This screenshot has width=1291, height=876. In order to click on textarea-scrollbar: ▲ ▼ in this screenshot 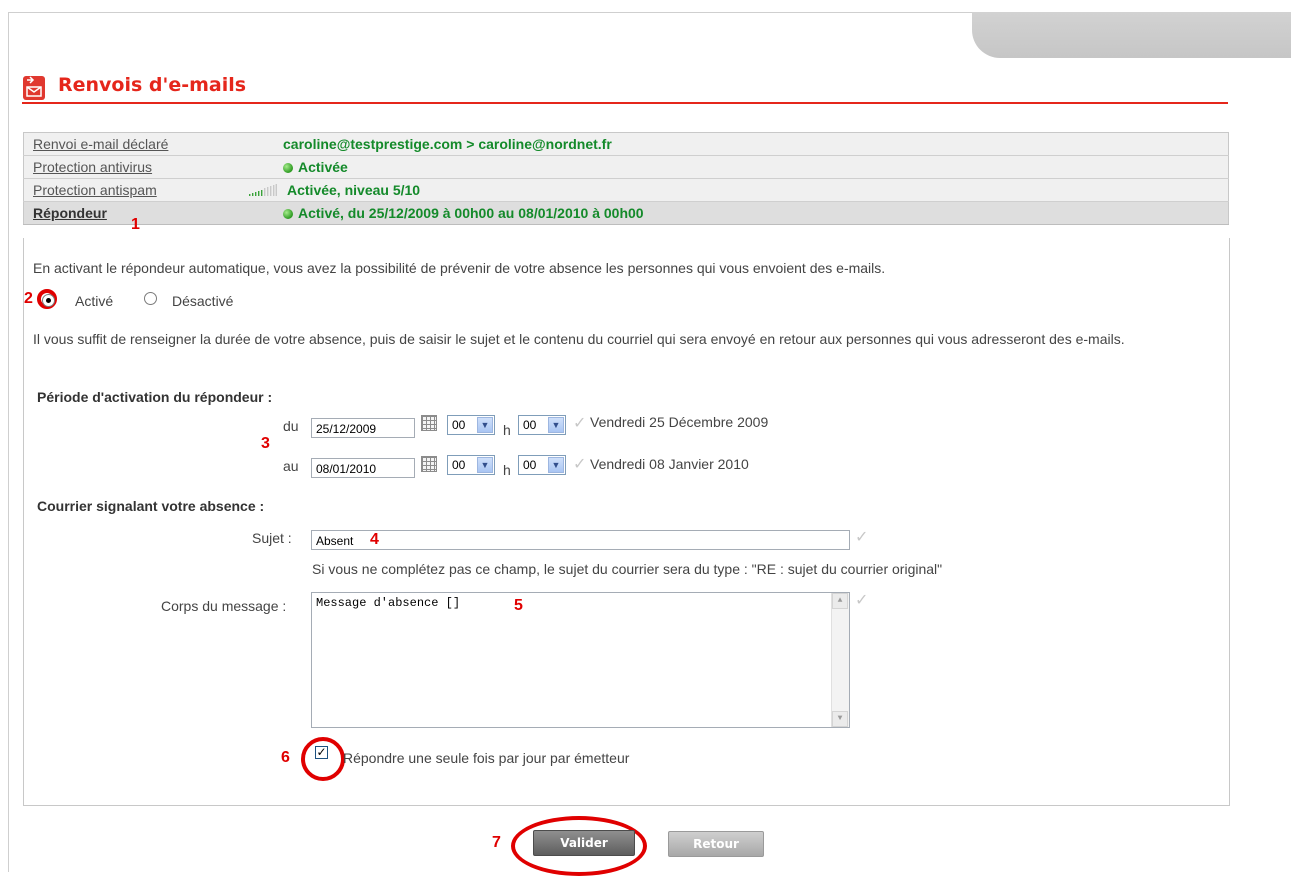, I will do `click(840, 660)`.